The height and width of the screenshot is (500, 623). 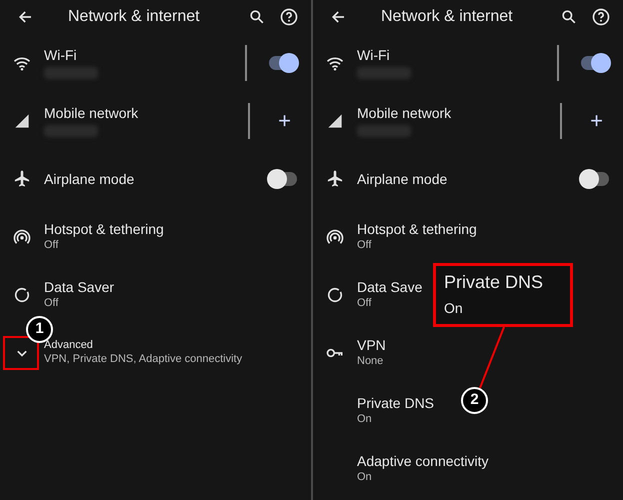 I want to click on setting-title: Data Save, so click(x=389, y=287).